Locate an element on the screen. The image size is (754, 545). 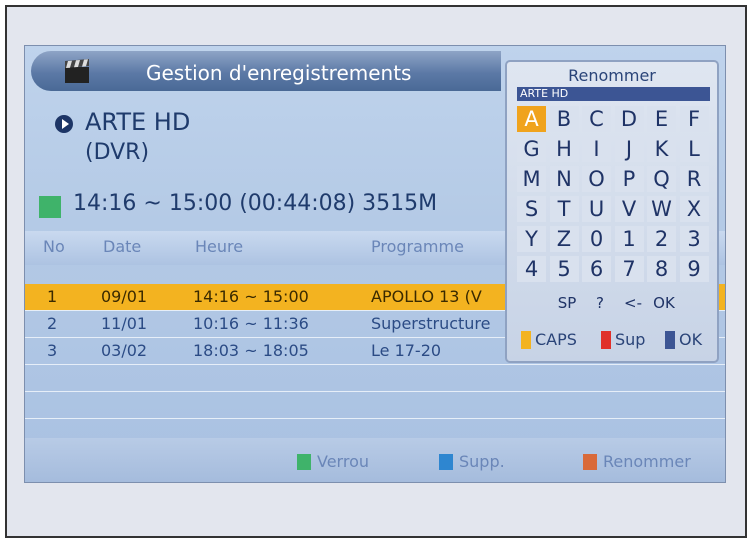
key-c: C is located at coordinates (596, 119).